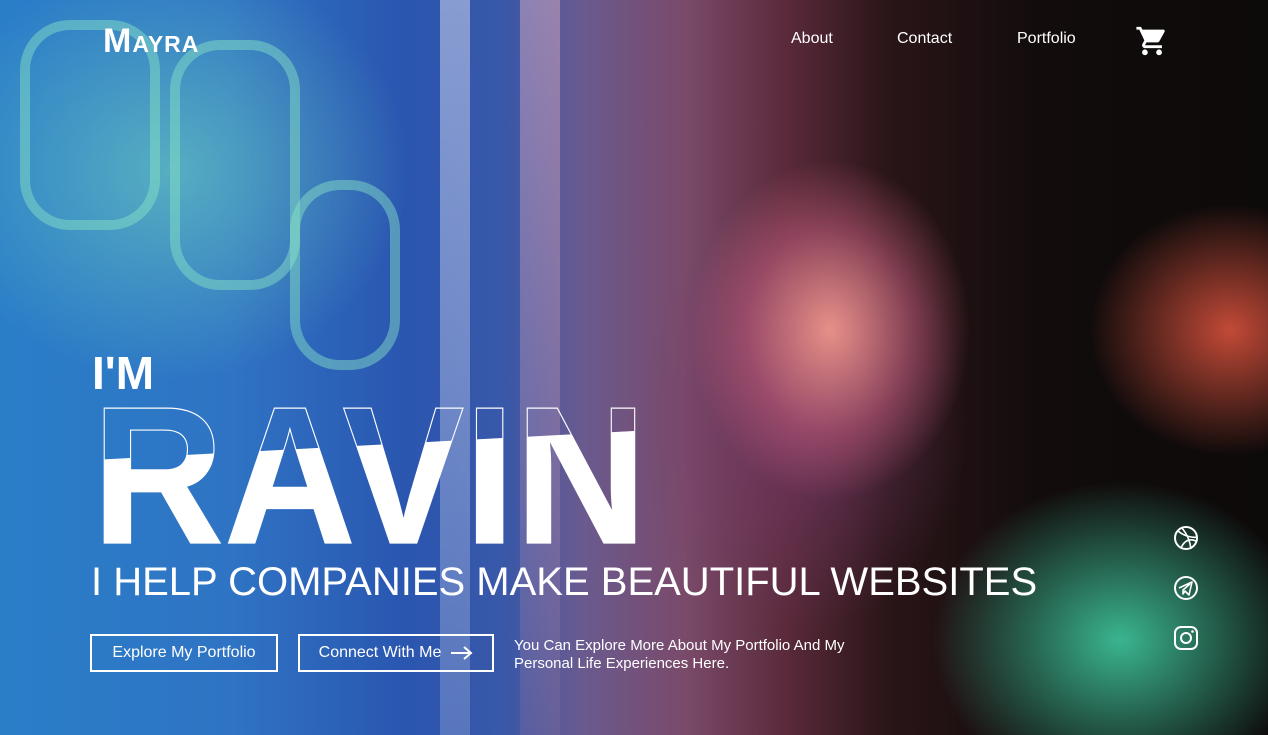  I want to click on nav-about: About, so click(812, 39).